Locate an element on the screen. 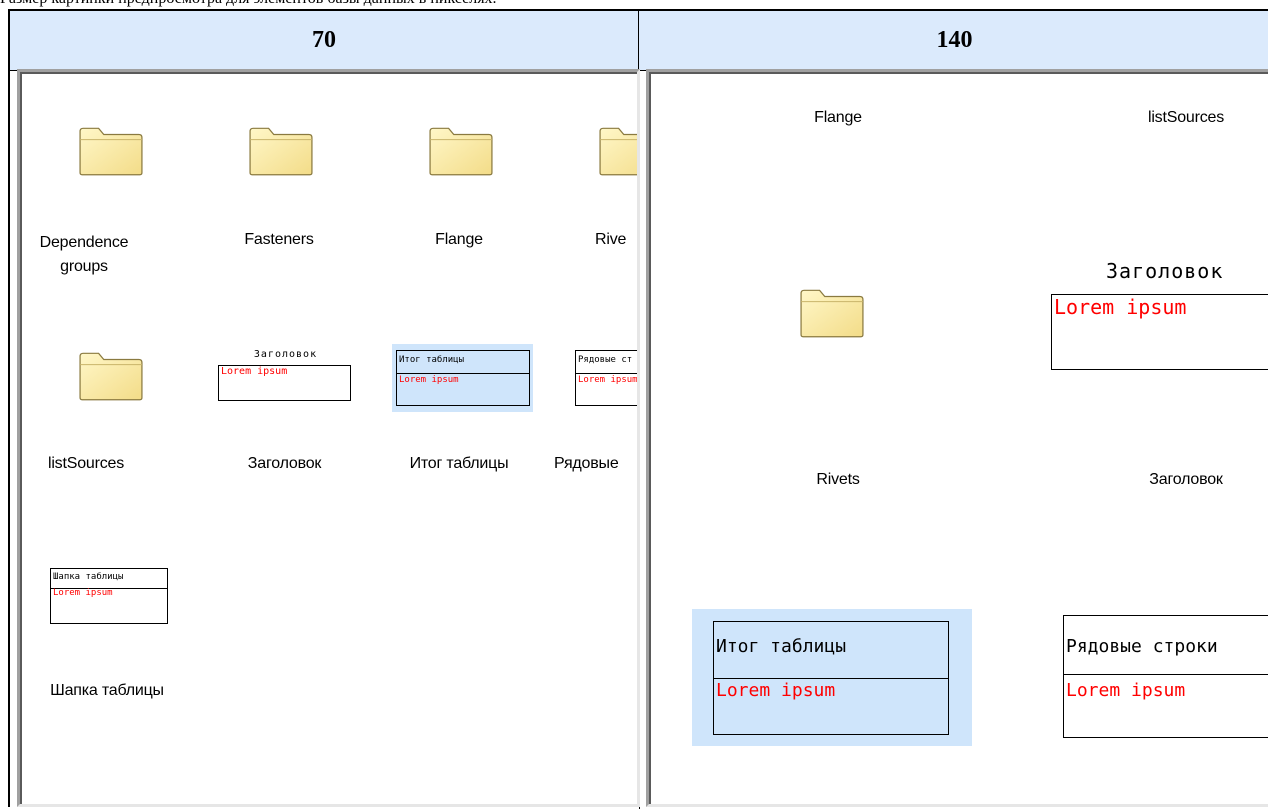 The height and width of the screenshot is (809, 1268). thumb-zagolovok-140: Заголовок Lorem ipsum is located at coordinates (1159, 315).